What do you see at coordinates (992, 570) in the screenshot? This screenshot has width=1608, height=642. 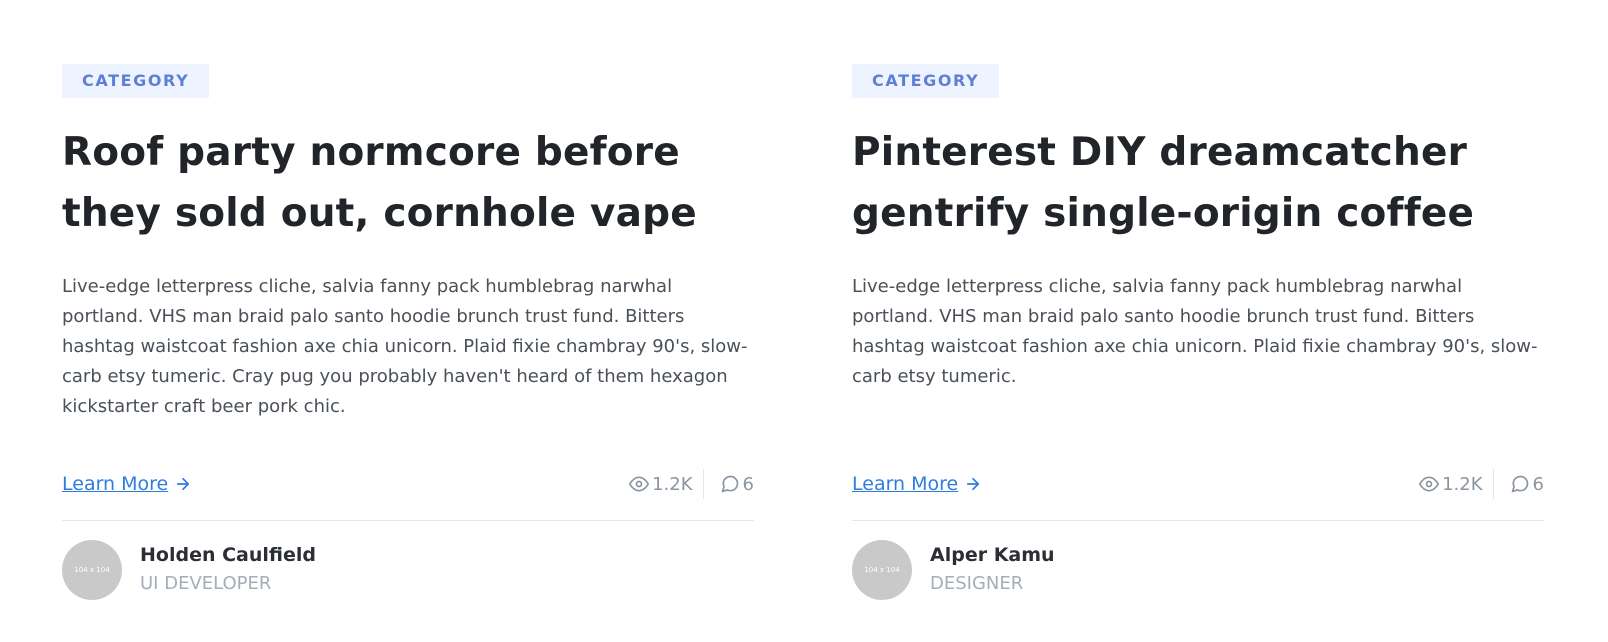 I see `author-info: Alper Kamu DESIGNER` at bounding box center [992, 570].